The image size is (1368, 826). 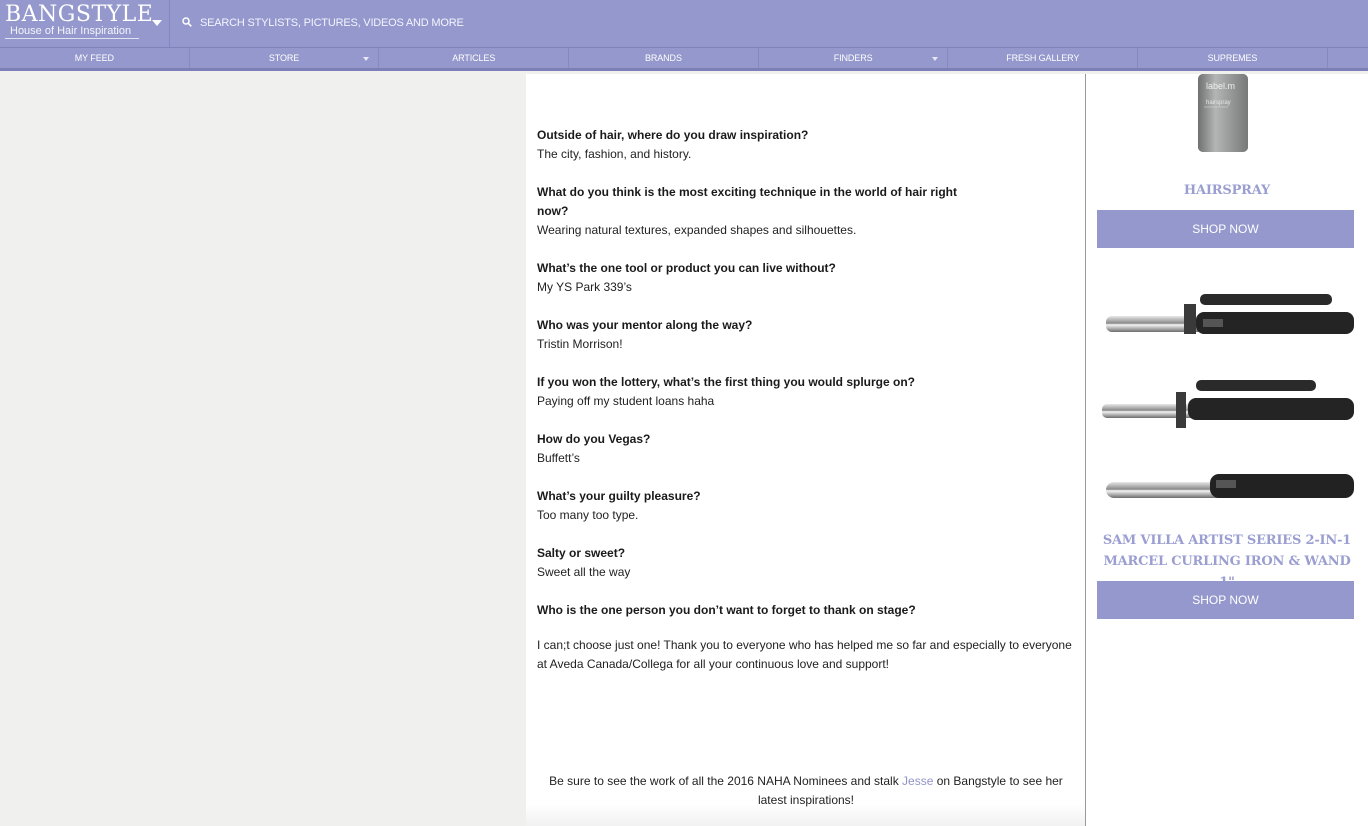 I want to click on nav-item-brands: BRANDS, so click(x=664, y=58).